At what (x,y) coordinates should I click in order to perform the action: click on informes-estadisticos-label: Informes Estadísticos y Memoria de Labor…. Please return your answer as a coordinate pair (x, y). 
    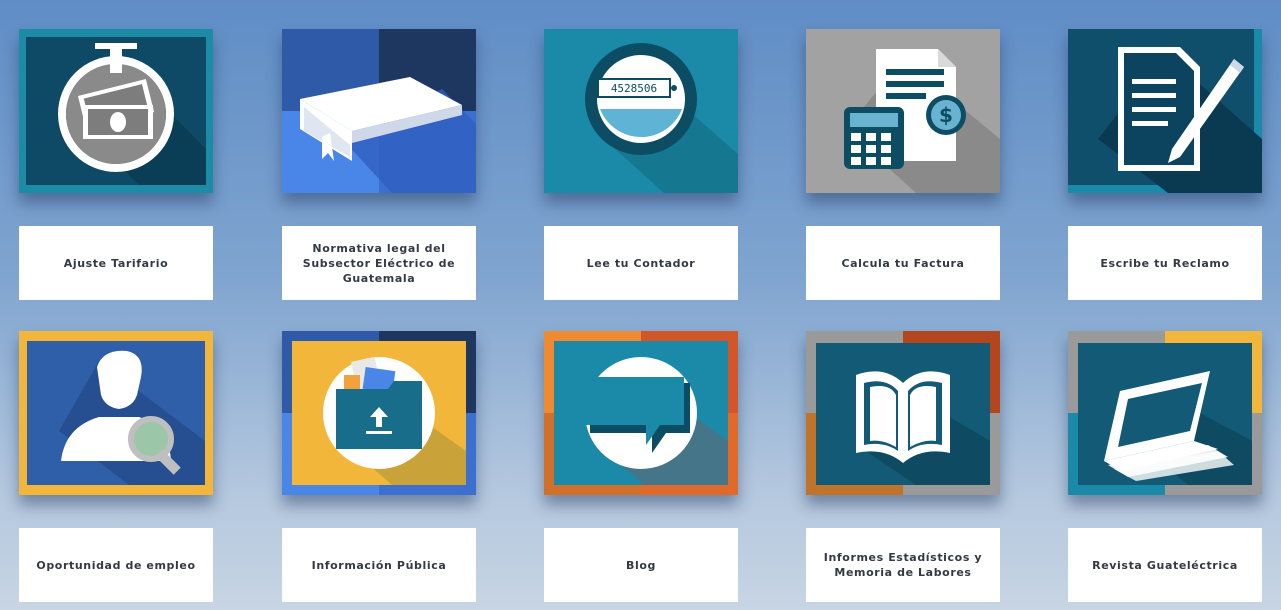
    Looking at the image, I should click on (903, 565).